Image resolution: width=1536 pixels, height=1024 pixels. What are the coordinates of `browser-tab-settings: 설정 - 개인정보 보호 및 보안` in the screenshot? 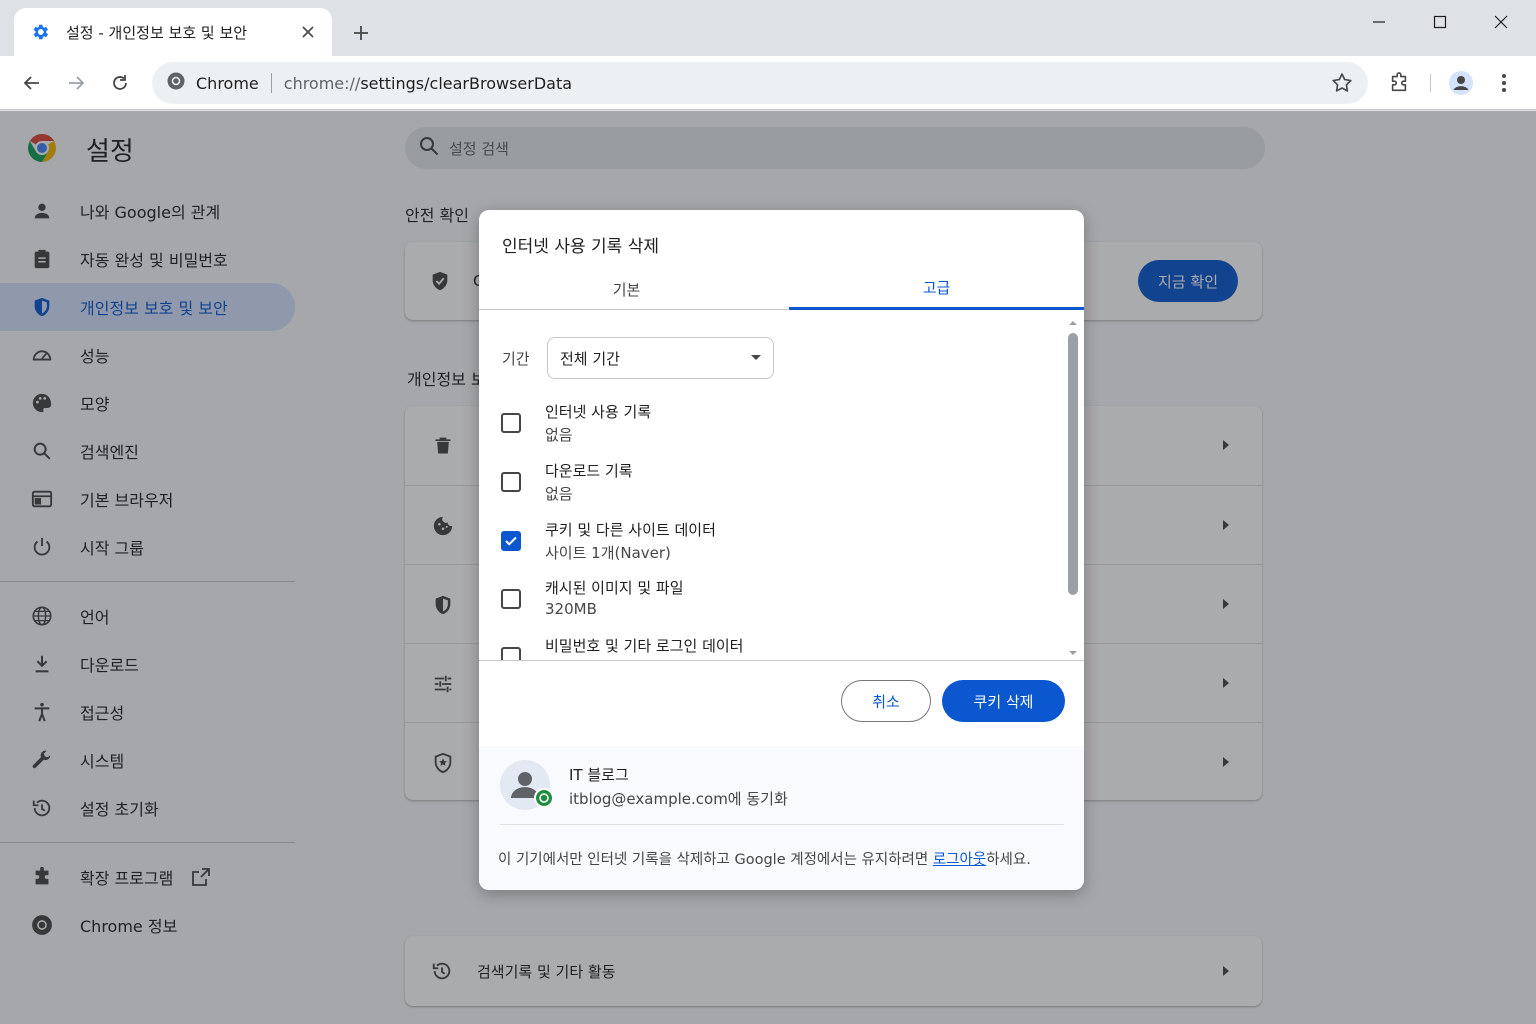 It's located at (173, 32).